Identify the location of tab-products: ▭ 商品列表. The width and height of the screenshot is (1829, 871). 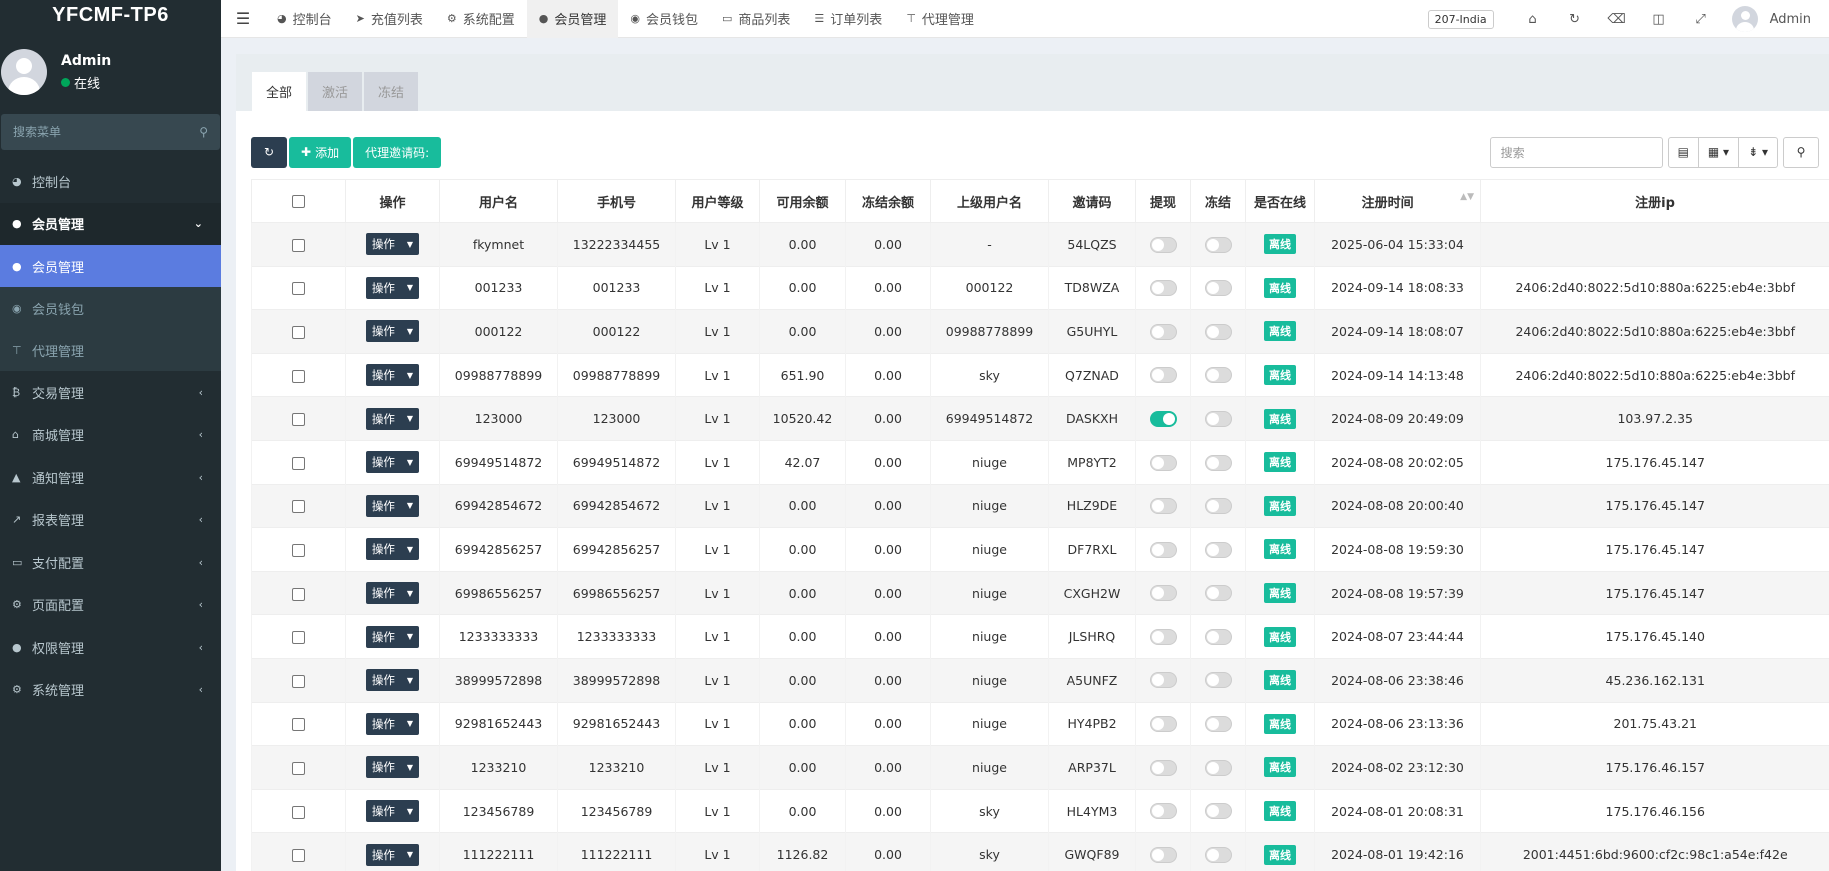
(756, 19).